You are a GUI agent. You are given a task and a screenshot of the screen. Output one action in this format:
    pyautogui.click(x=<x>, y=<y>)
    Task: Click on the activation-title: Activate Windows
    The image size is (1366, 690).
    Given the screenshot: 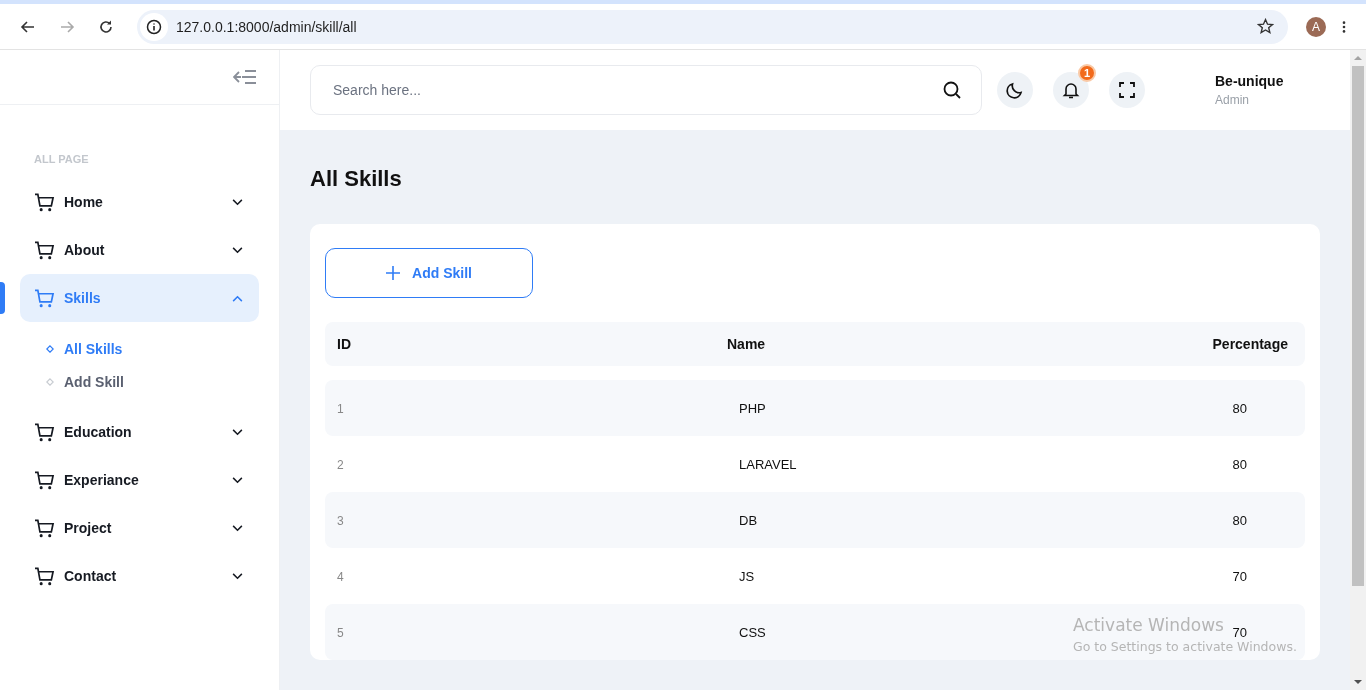 What is the action you would take?
    pyautogui.click(x=1148, y=625)
    